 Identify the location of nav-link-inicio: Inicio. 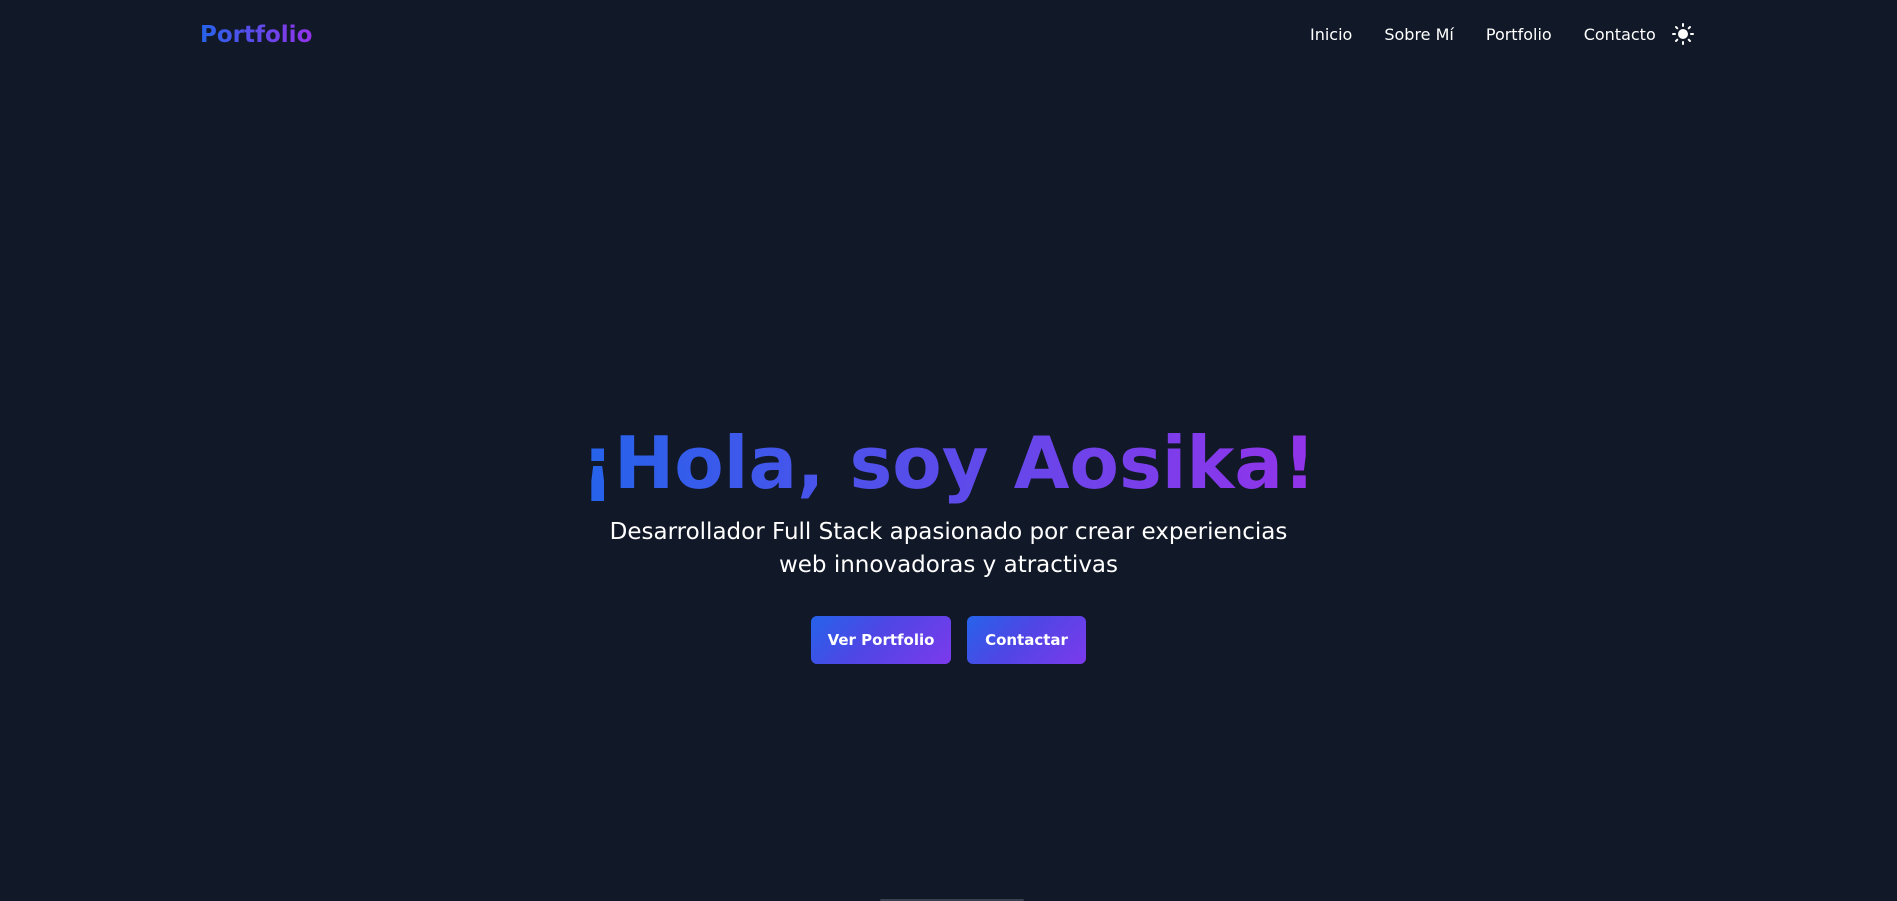
(1331, 34).